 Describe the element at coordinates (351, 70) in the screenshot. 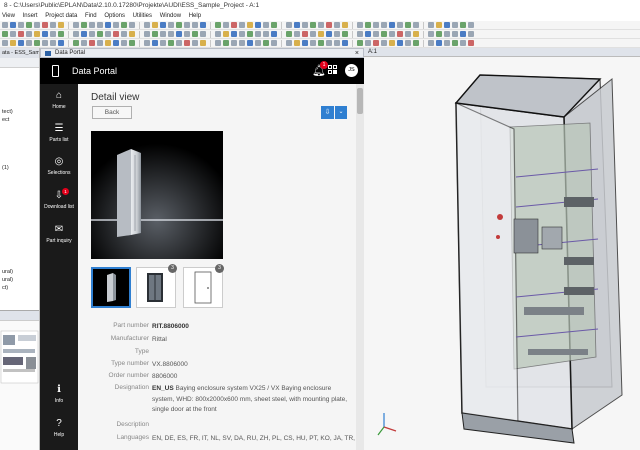

I see `user-avatar: JS` at that location.